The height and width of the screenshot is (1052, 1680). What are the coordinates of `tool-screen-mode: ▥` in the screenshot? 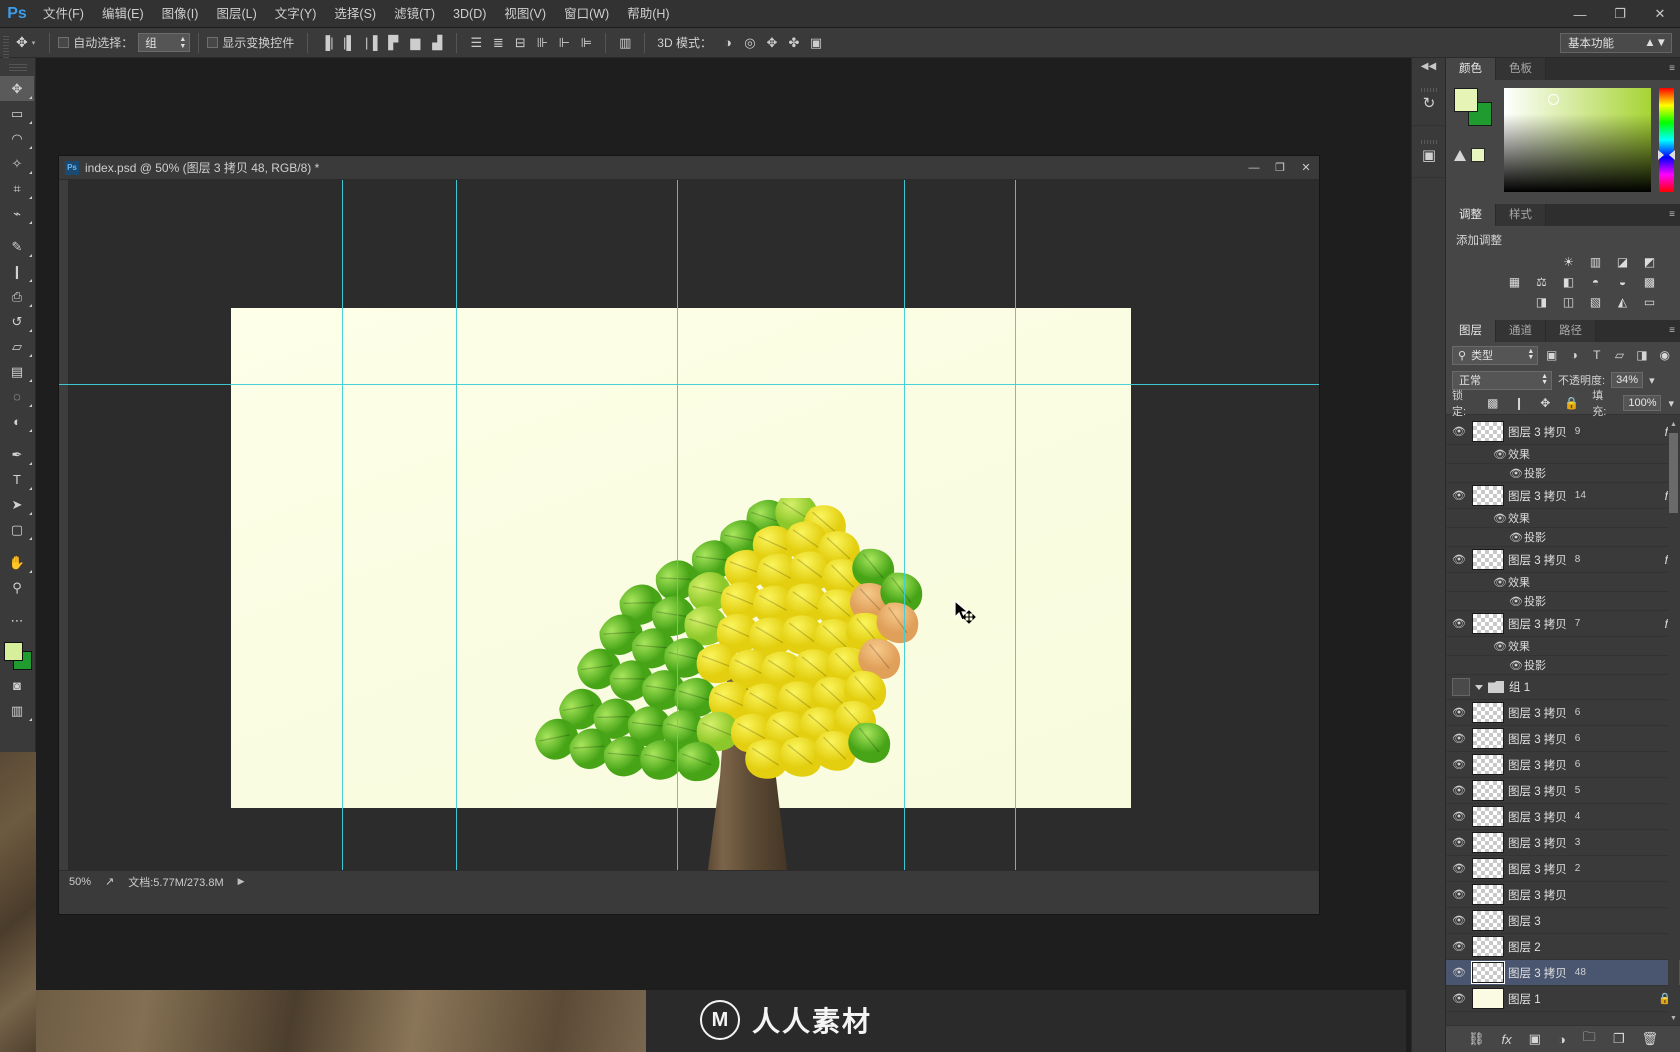 It's located at (17, 710).